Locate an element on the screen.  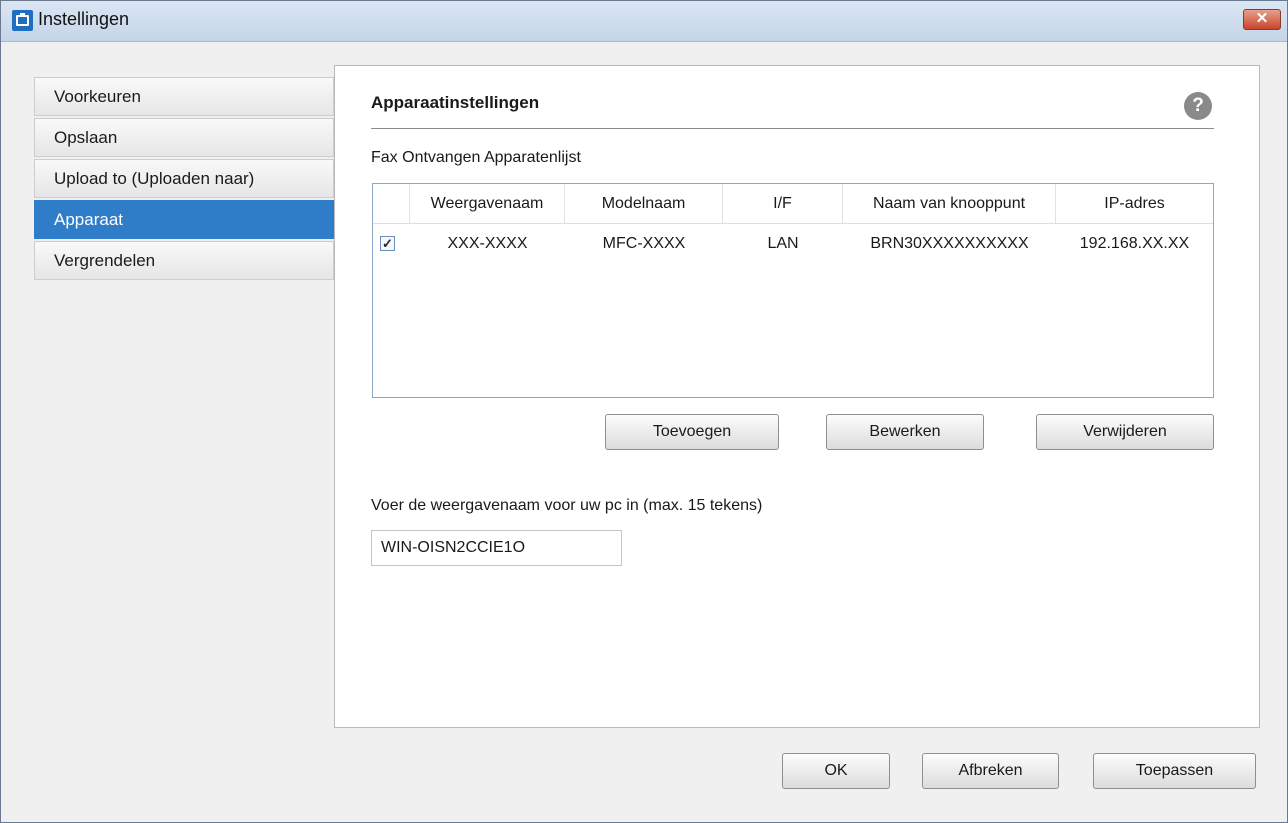
cell-interface: LAN is located at coordinates (783, 243).